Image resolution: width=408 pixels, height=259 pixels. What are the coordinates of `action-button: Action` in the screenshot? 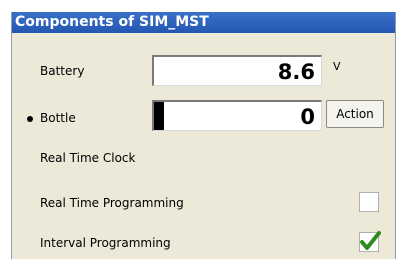 It's located at (355, 114).